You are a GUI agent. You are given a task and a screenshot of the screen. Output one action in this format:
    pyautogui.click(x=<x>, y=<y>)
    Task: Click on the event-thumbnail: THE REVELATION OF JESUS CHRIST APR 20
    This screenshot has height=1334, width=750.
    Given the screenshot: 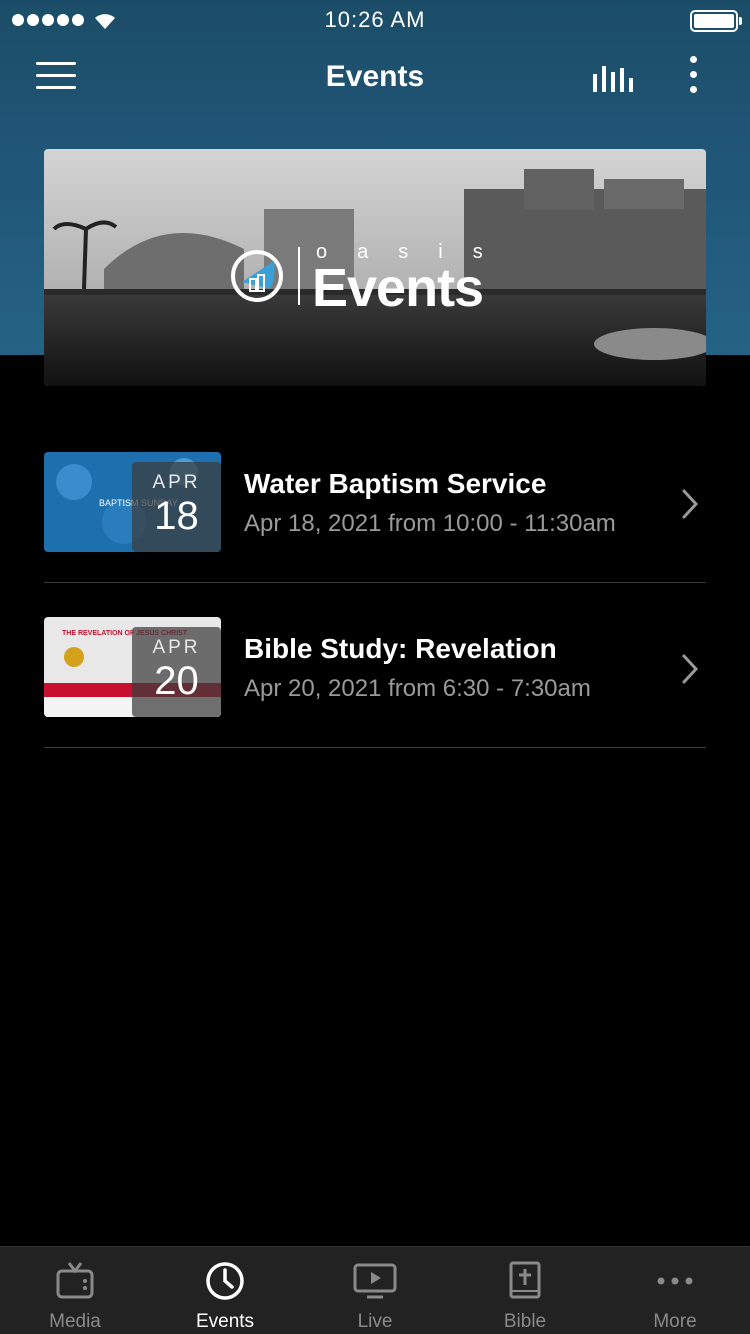 What is the action you would take?
    pyautogui.click(x=132, y=667)
    